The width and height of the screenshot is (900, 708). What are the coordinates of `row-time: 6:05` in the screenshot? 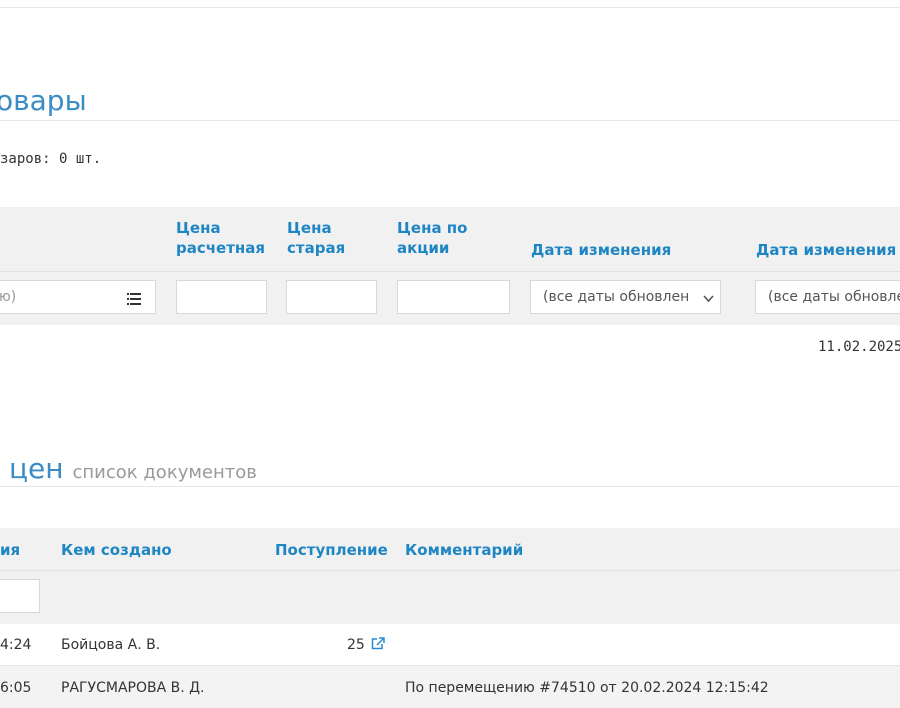 It's located at (16, 688).